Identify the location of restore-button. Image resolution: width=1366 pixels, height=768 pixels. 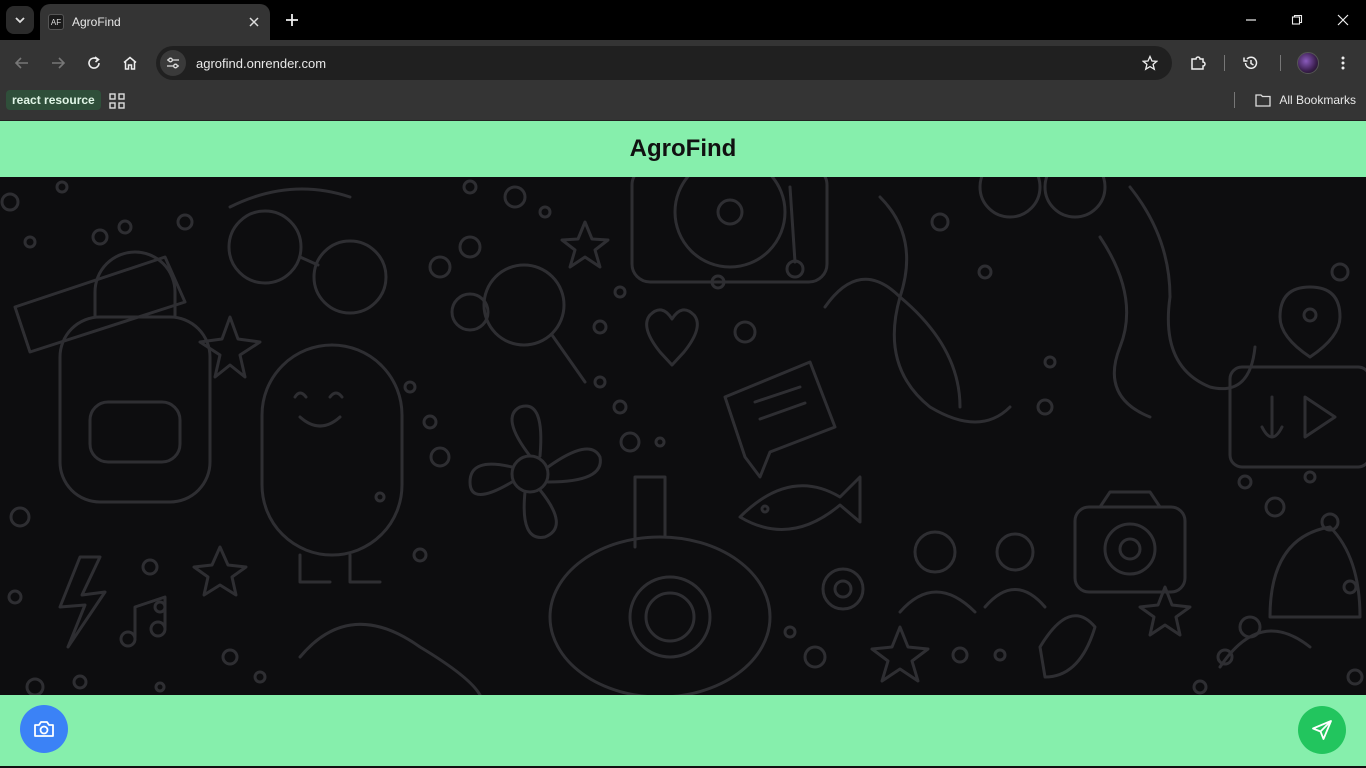
(1297, 20).